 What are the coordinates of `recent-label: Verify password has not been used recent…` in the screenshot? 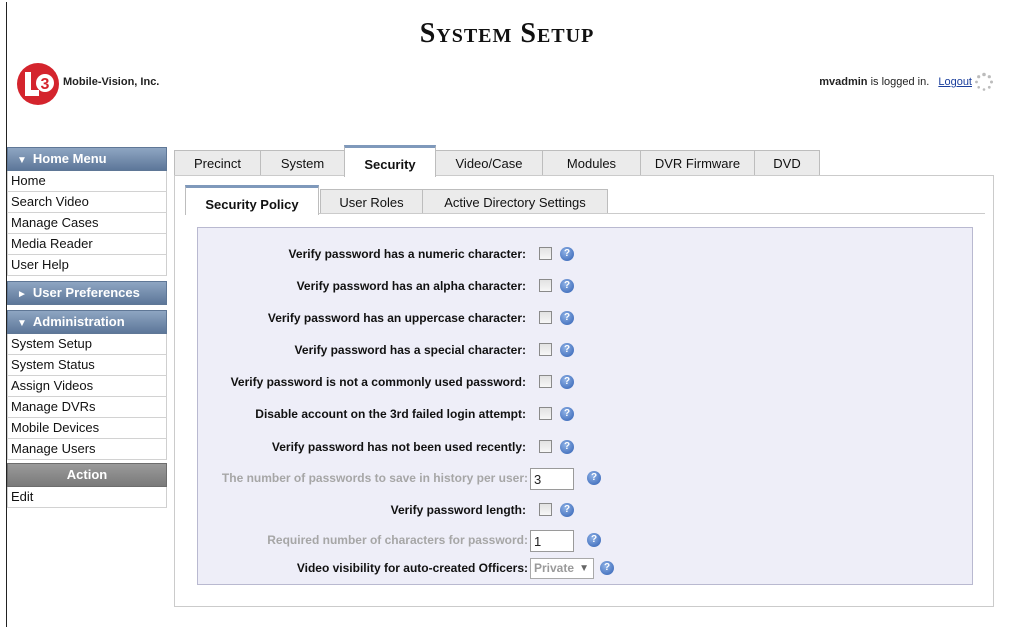 It's located at (398, 447).